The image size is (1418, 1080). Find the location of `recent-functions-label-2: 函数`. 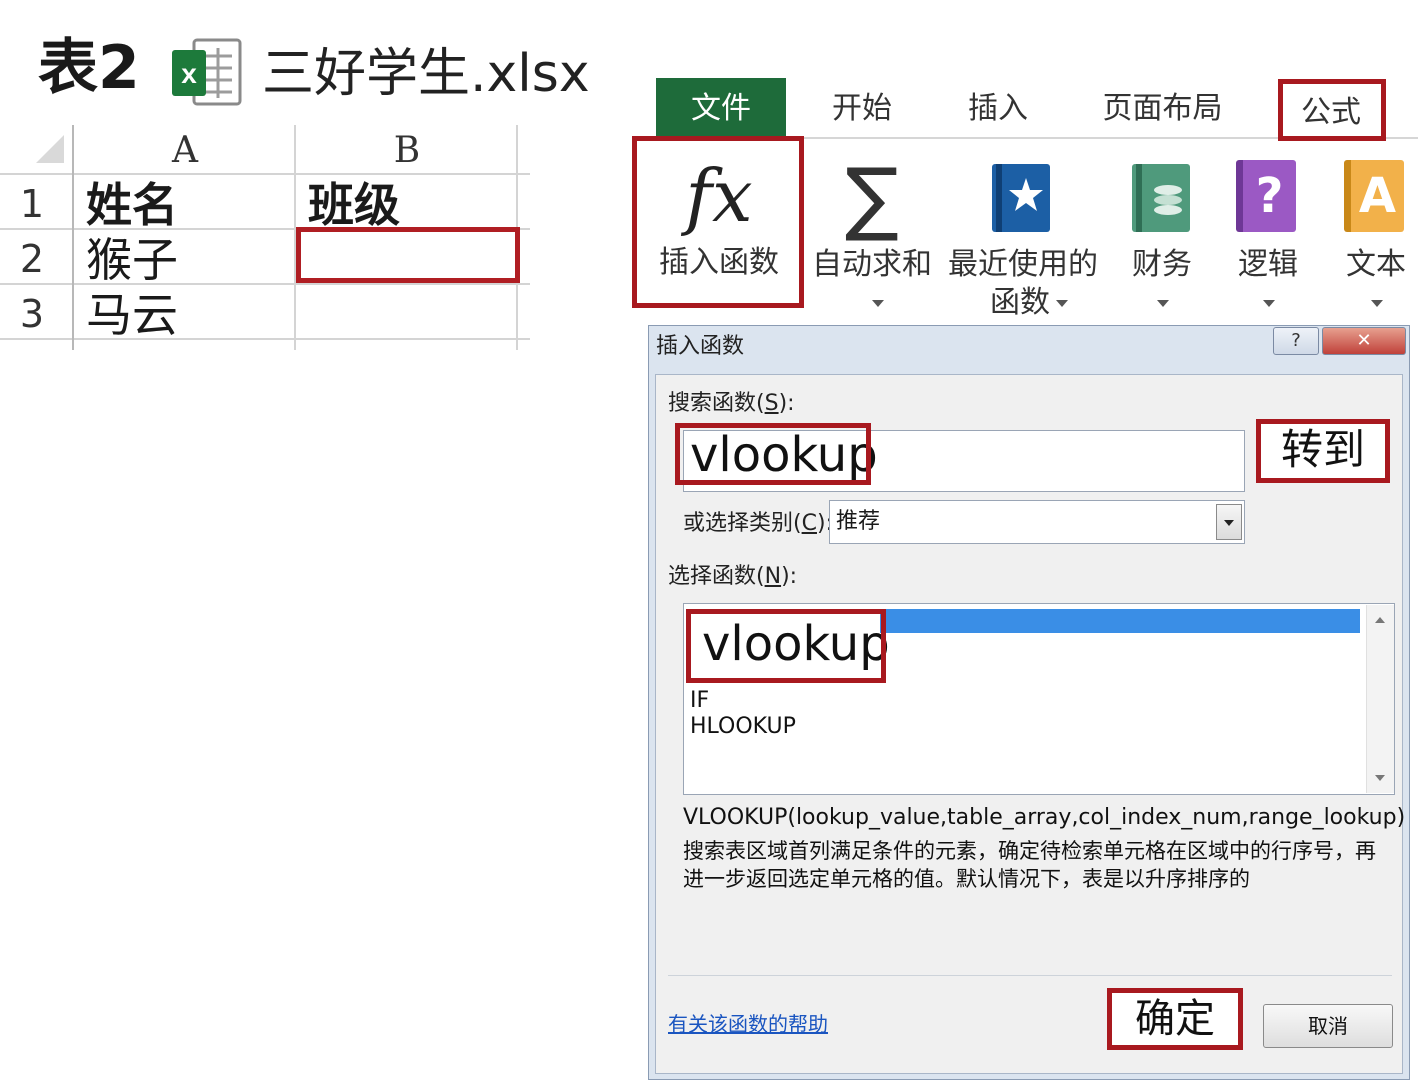

recent-functions-label-2: 函数 is located at coordinates (1020, 302).